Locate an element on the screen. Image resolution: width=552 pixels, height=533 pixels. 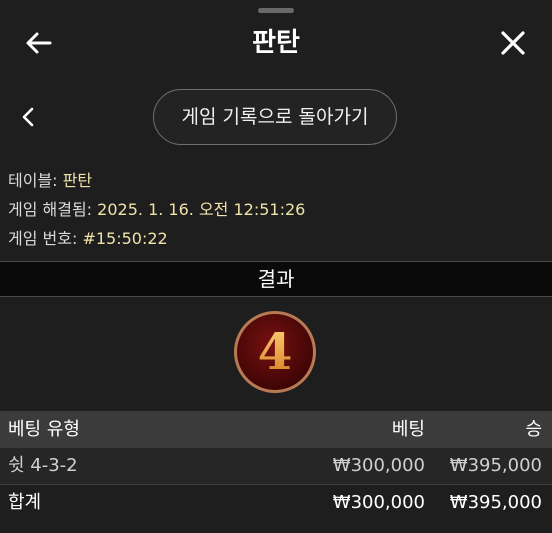
page-title: 판탄 is located at coordinates (276, 43).